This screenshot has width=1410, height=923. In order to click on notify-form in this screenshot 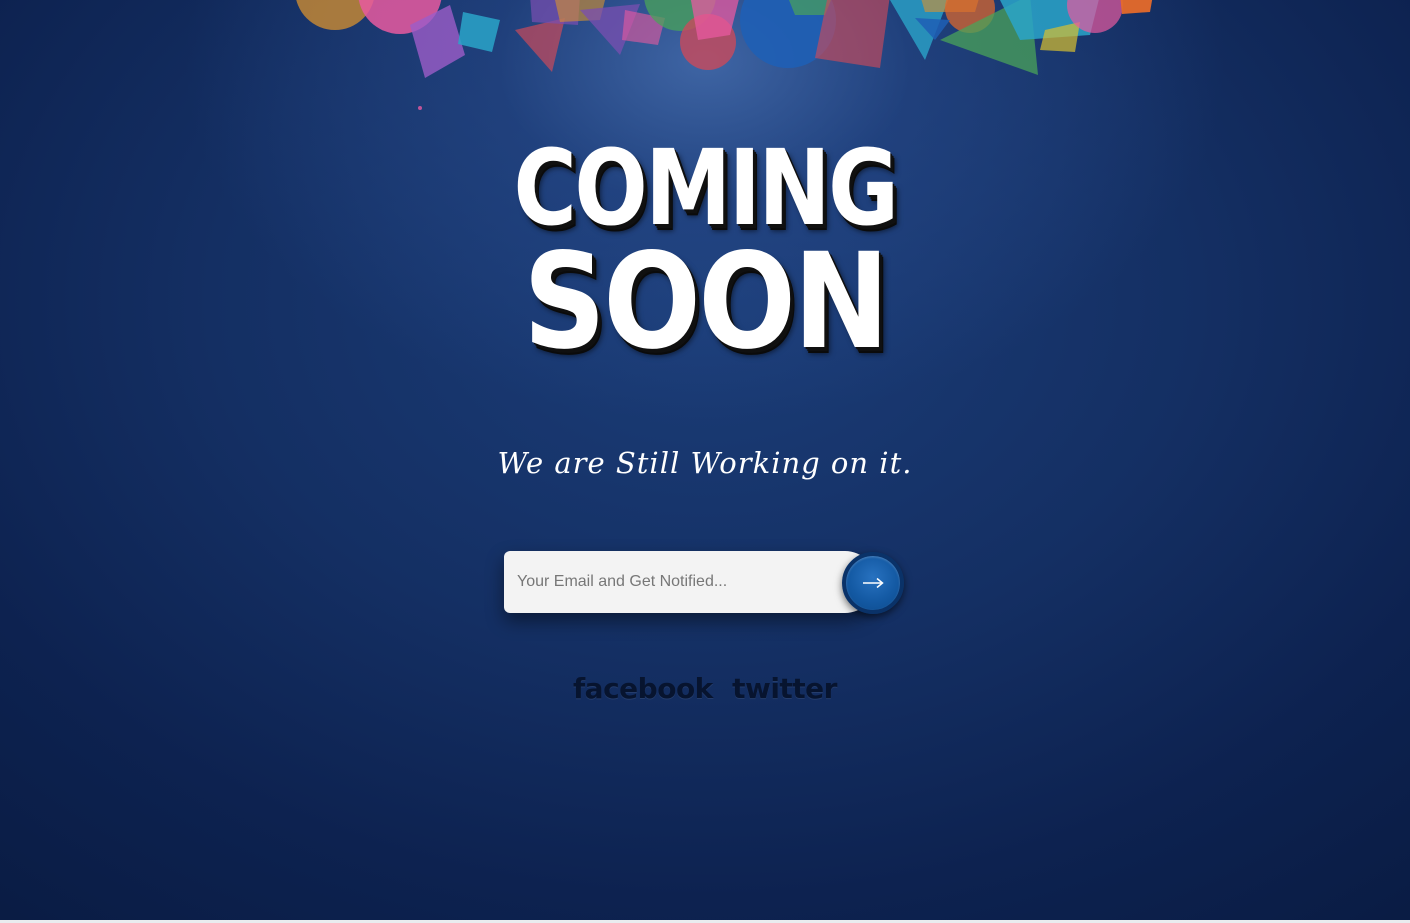, I will do `click(704, 582)`.